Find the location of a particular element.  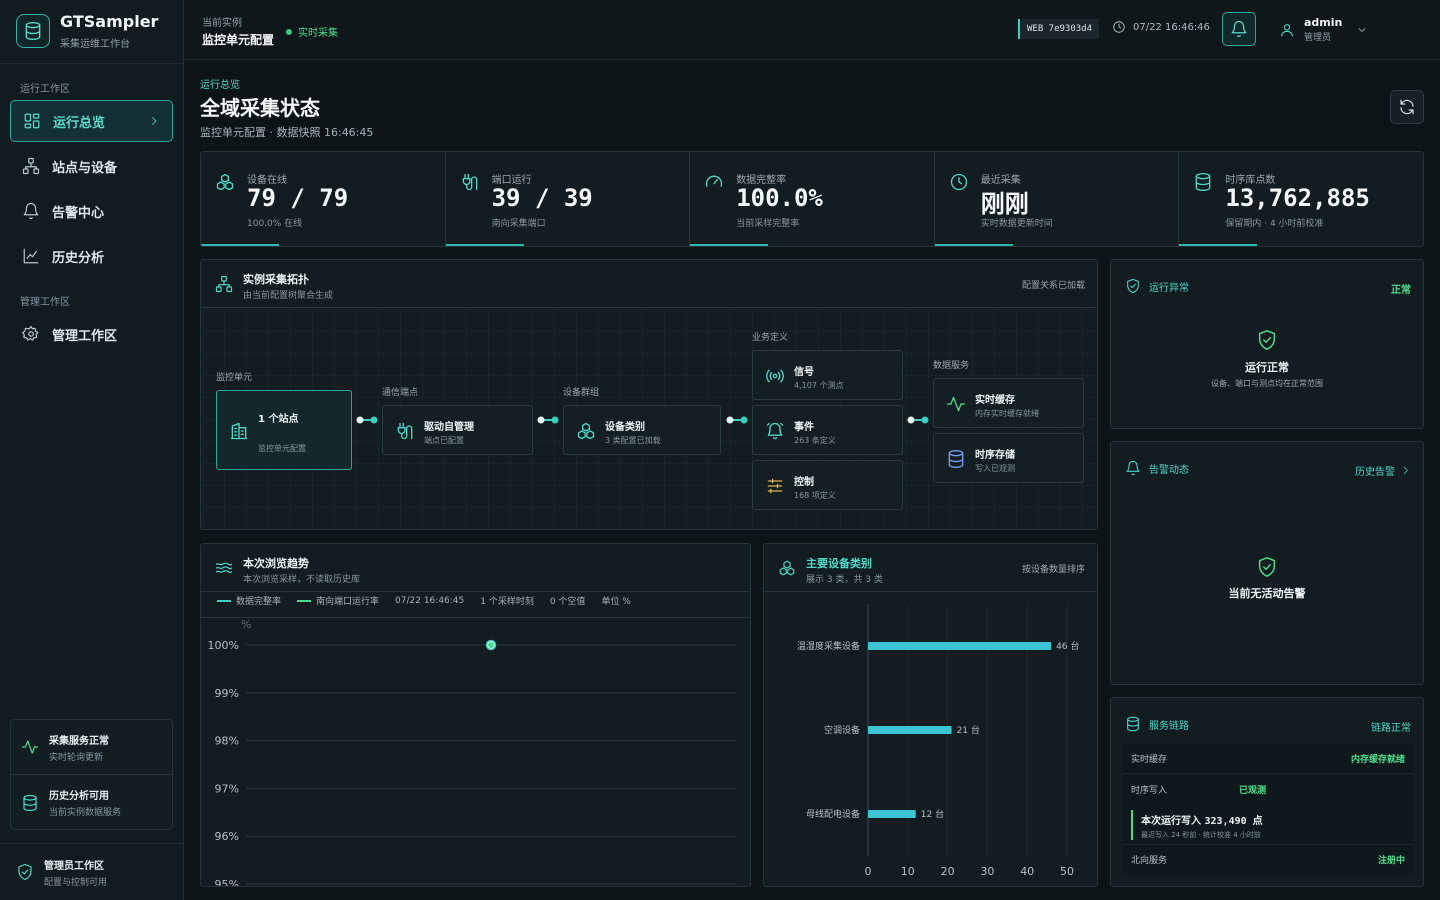

x-tick-label: 30 is located at coordinates (987, 871).